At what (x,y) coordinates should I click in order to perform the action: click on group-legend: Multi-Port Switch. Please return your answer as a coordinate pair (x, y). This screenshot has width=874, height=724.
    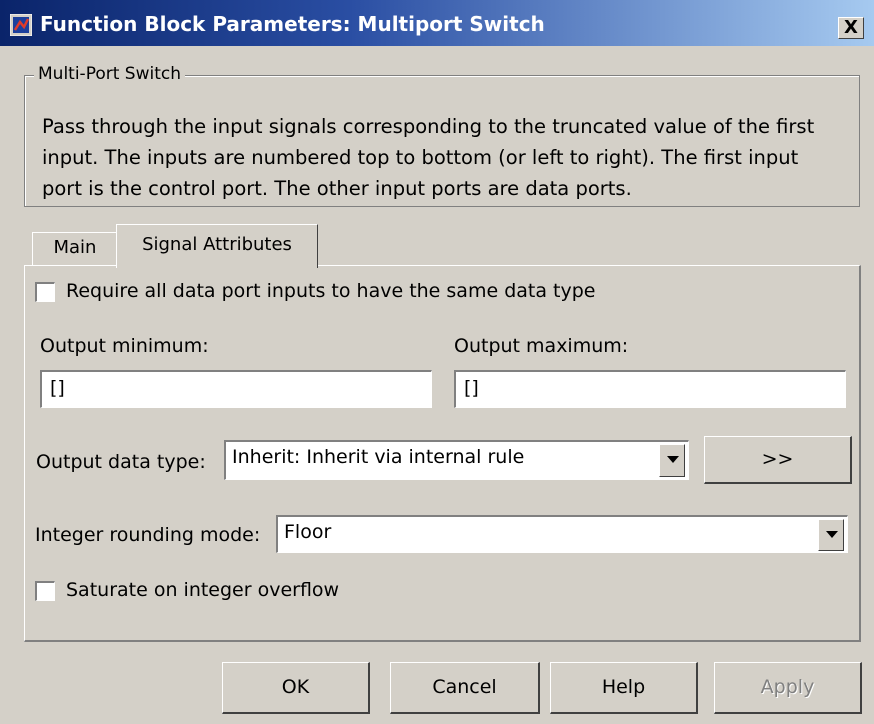
    Looking at the image, I should click on (109, 74).